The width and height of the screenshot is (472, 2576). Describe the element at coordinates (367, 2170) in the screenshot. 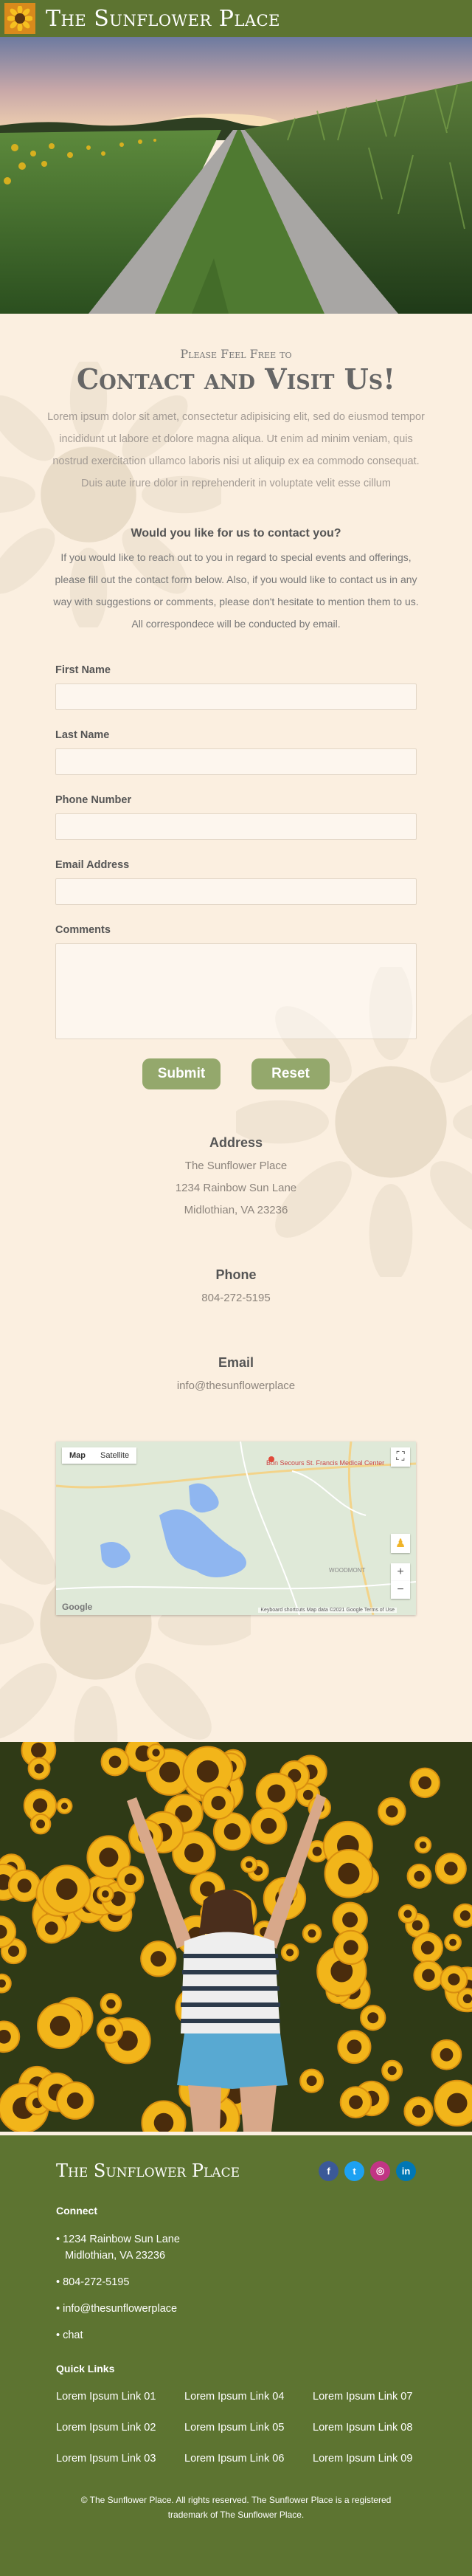

I see `social-links: f t ◎ in` at that location.